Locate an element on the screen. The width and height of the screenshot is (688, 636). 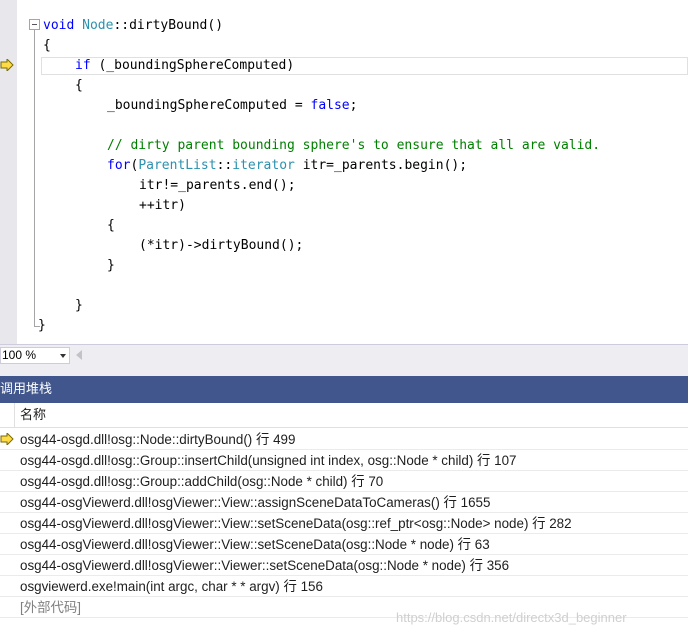
code-token: _boundingSphereComputed = is located at coordinates (209, 105).